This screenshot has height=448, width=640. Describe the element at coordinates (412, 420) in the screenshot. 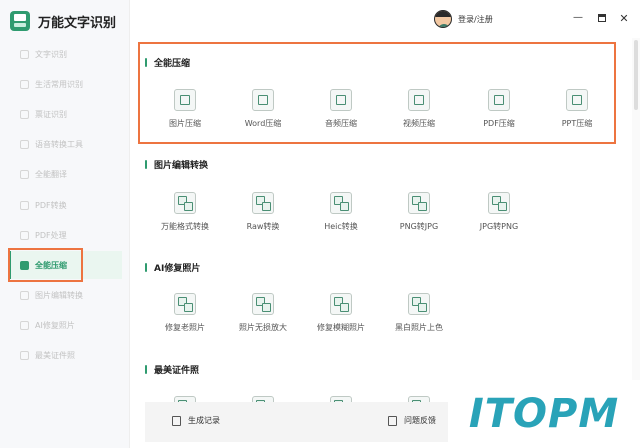

I see `feedback-button: 问题反馈` at that location.